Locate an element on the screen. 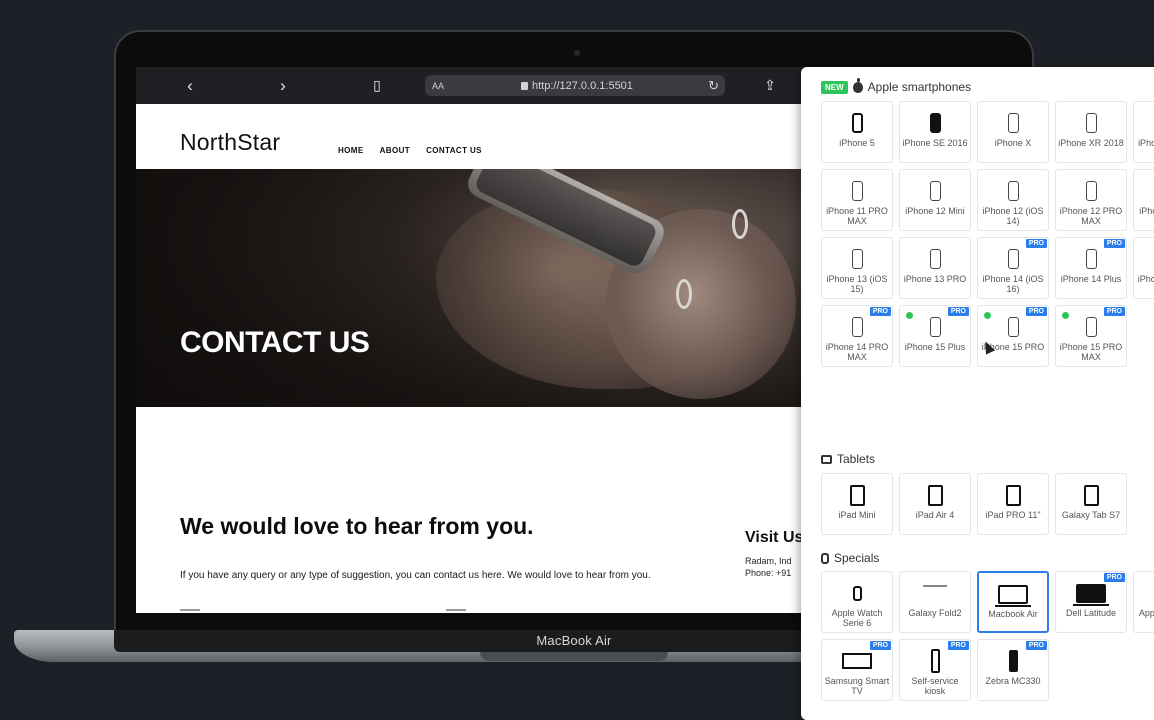 This screenshot has width=1154, height=720. device-label: Dell Latitude is located at coordinates (1091, 613).